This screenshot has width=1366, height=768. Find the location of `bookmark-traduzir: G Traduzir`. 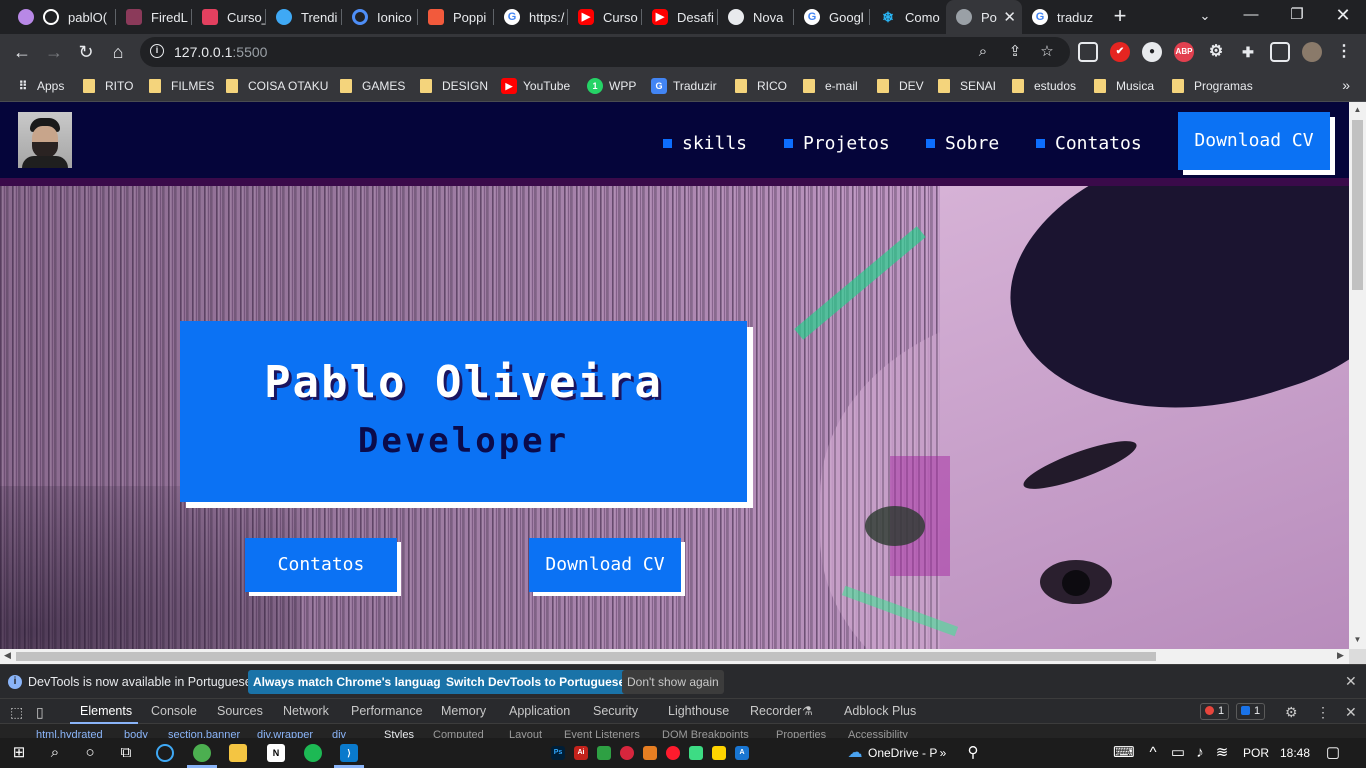

bookmark-traduzir: G Traduzir is located at coordinates (684, 86).